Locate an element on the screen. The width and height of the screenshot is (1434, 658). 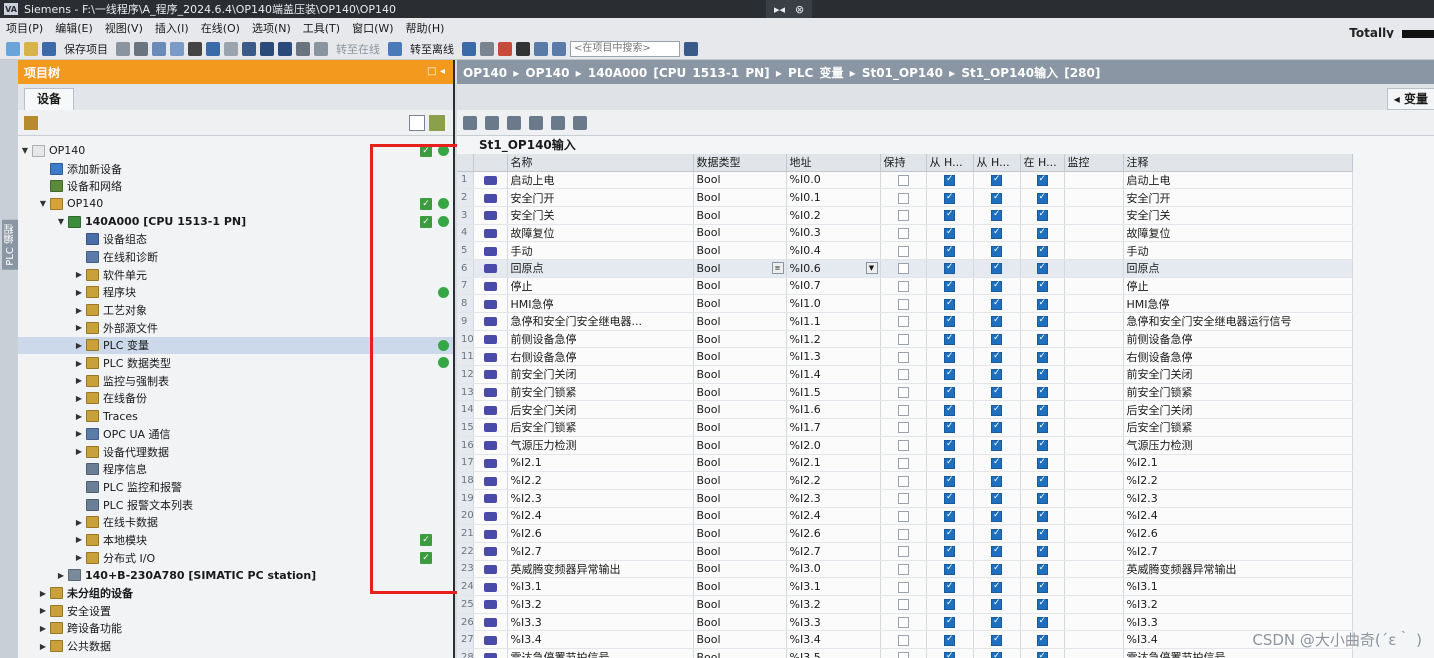
overview-icon is located at coordinates (417, 123).